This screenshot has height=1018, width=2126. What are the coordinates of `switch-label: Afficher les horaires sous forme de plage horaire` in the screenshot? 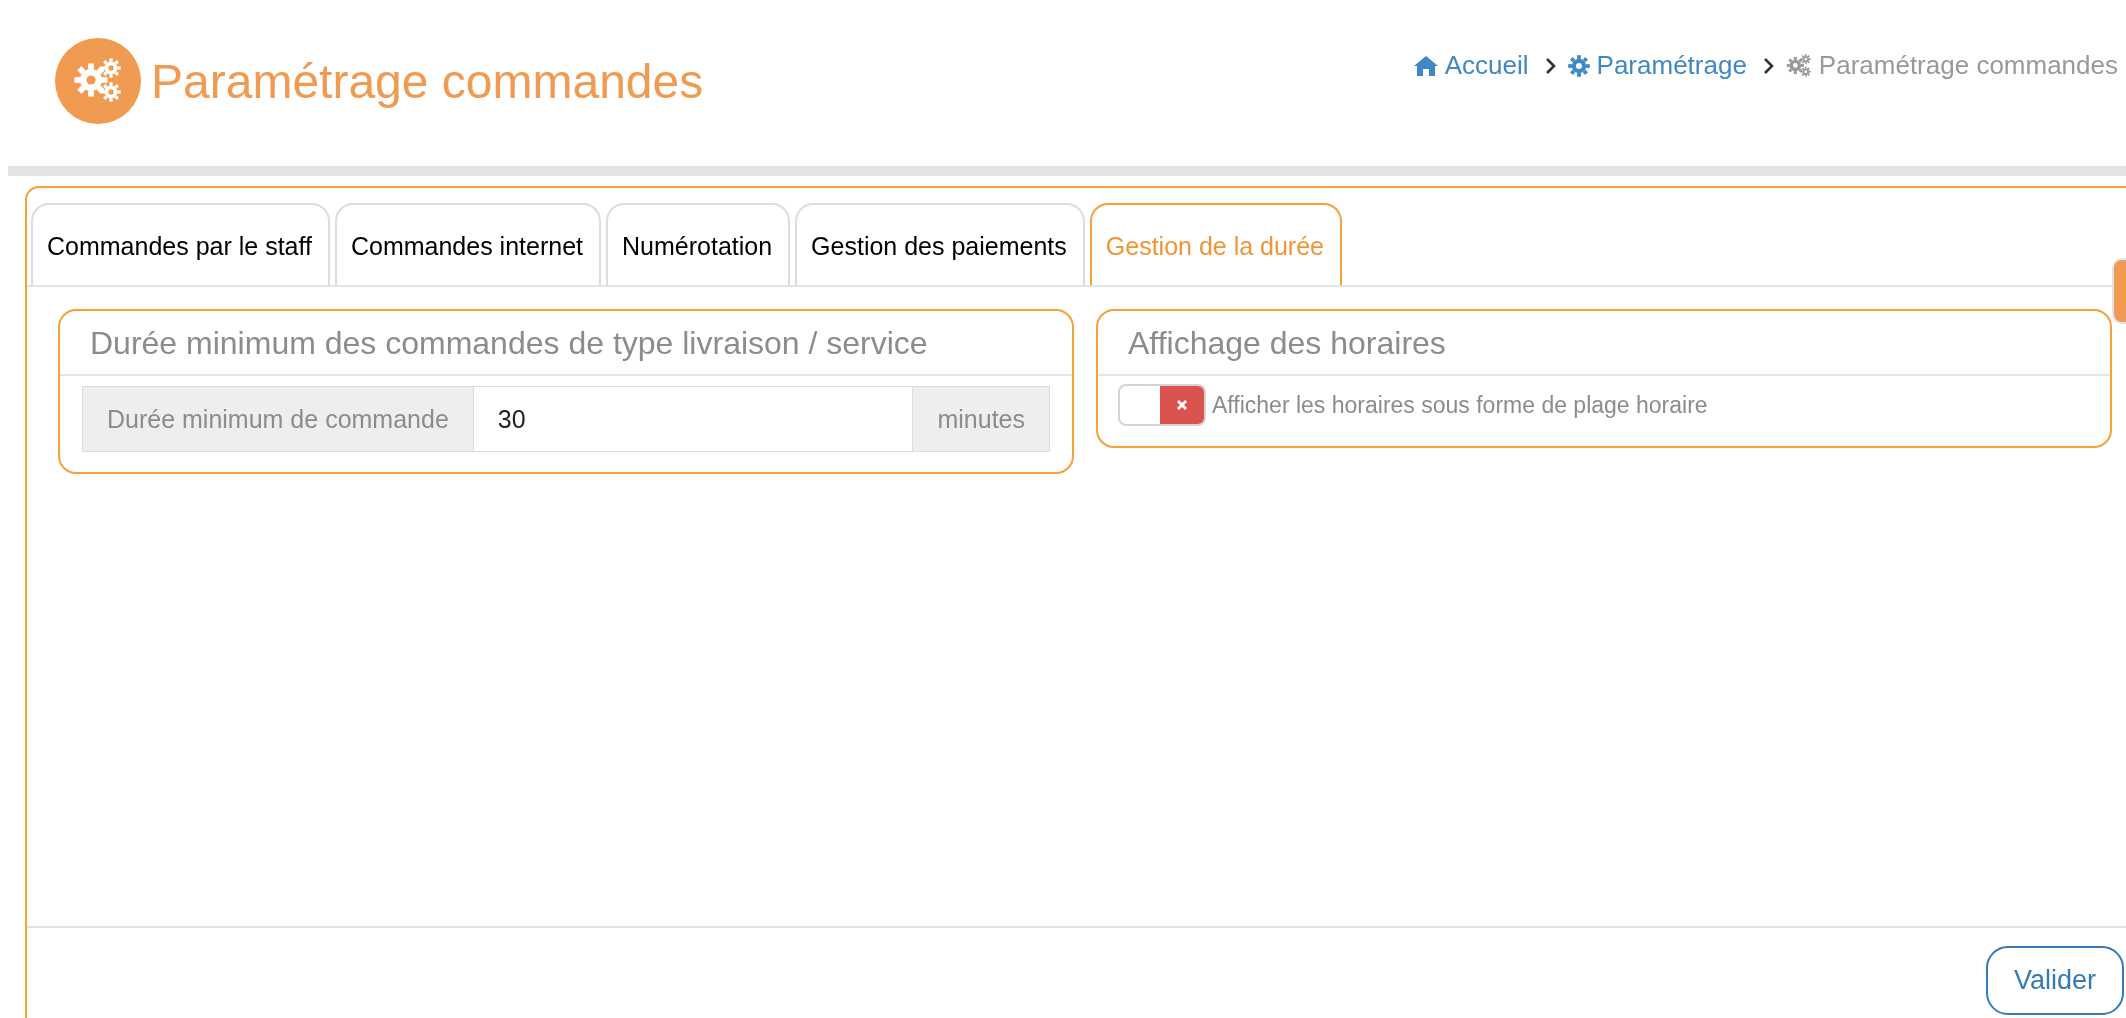 It's located at (1460, 405).